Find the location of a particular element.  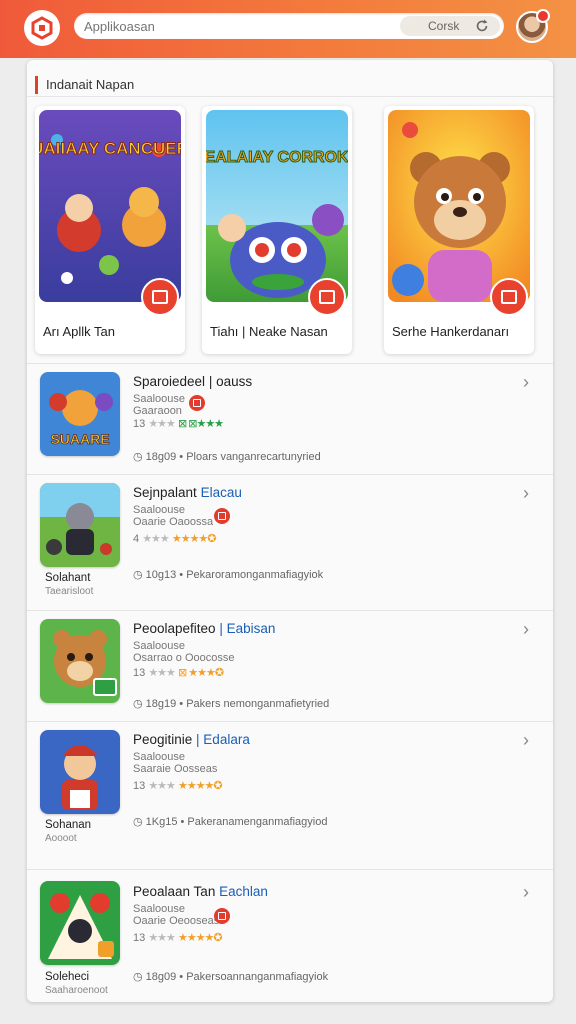

app-rating: 13 ★★★ ⊠ ★★★✪ is located at coordinates (178, 673).